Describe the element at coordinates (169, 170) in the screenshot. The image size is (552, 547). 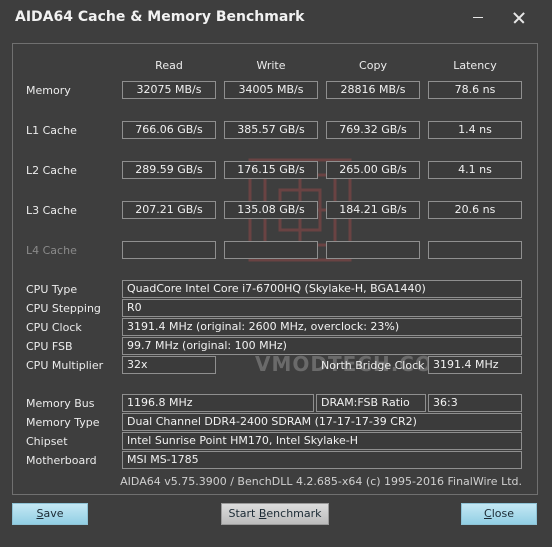
I see `l2-read-value: 289.59 GB/s` at that location.